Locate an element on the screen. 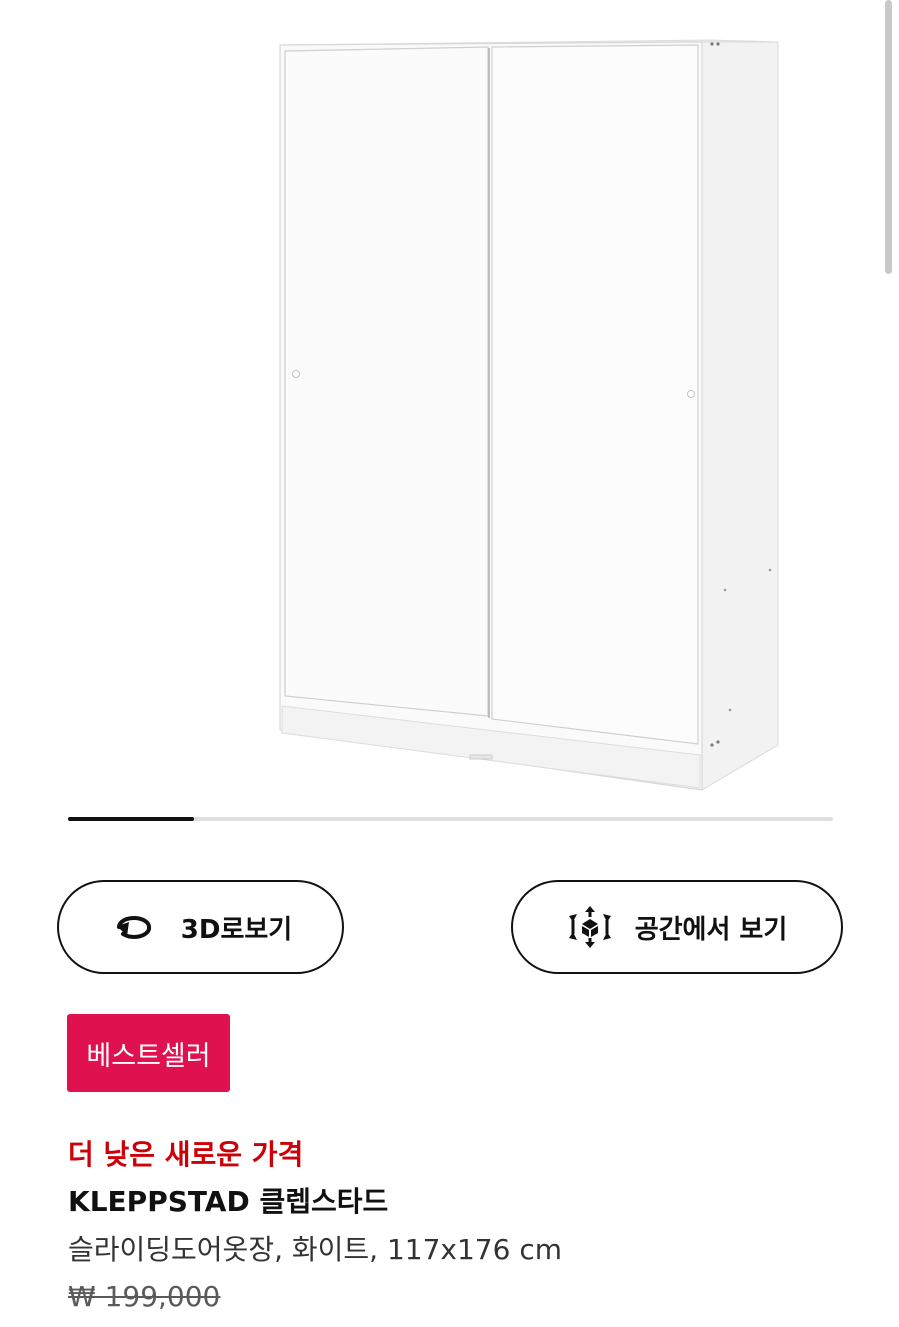  bestseller-badge: 베스트셀러 is located at coordinates (148, 1053).